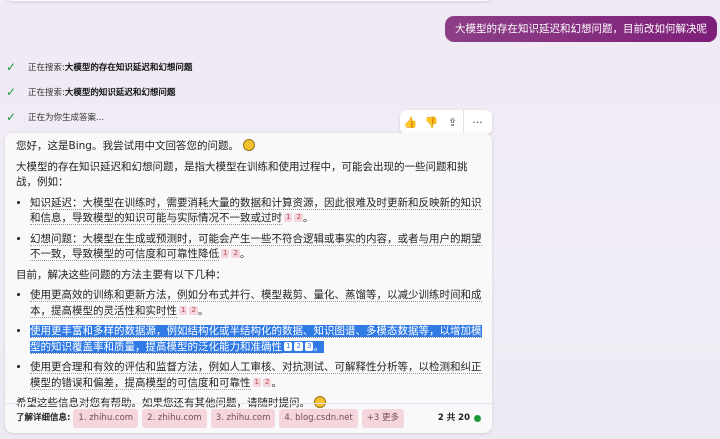  What do you see at coordinates (318, 418) in the screenshot?
I see `source-link: 4. blog.csdn.net` at bounding box center [318, 418].